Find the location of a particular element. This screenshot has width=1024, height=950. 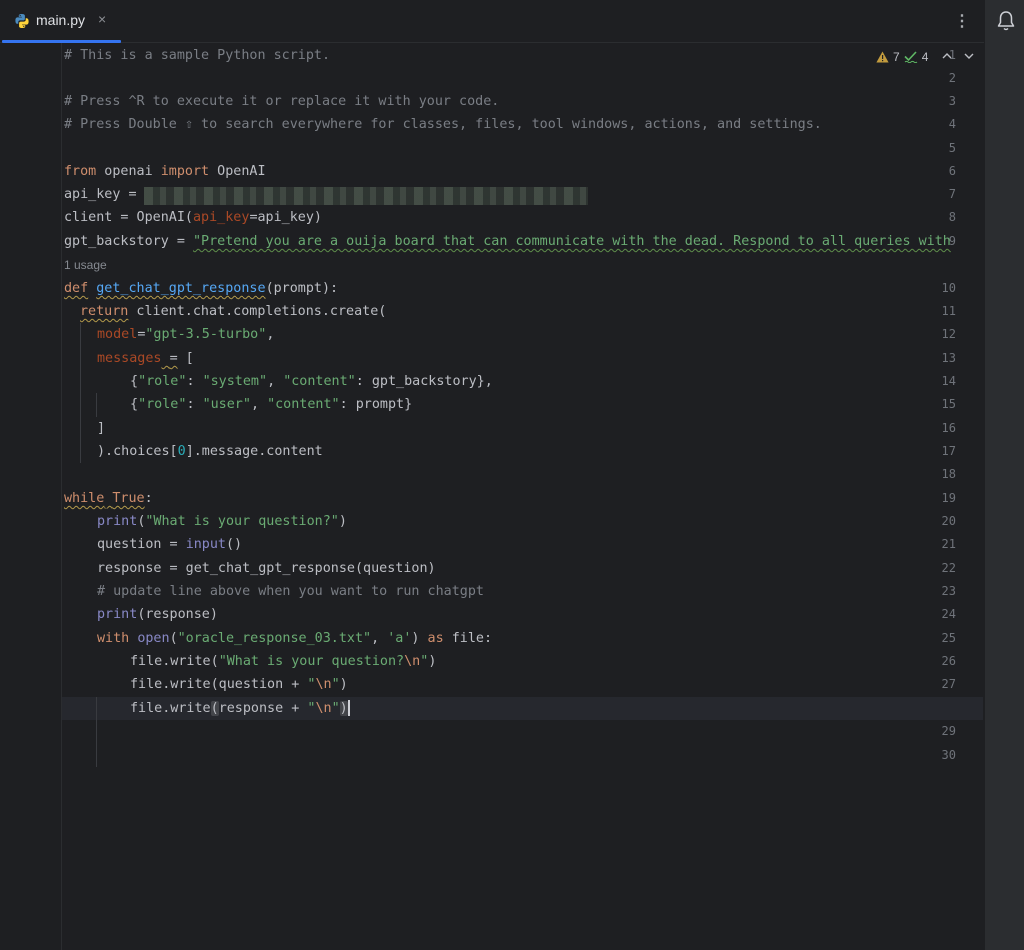

line-number: 21 is located at coordinates (948, 544).